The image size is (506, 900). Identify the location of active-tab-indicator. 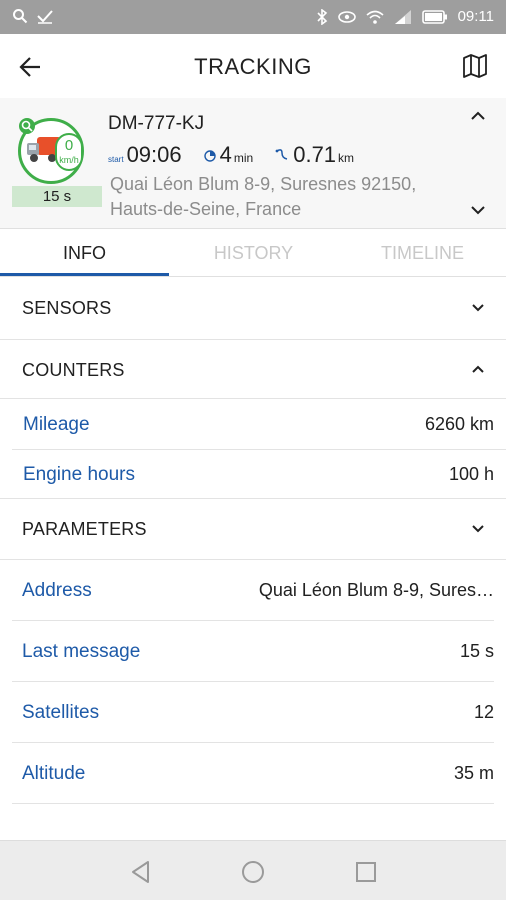
(84, 274).